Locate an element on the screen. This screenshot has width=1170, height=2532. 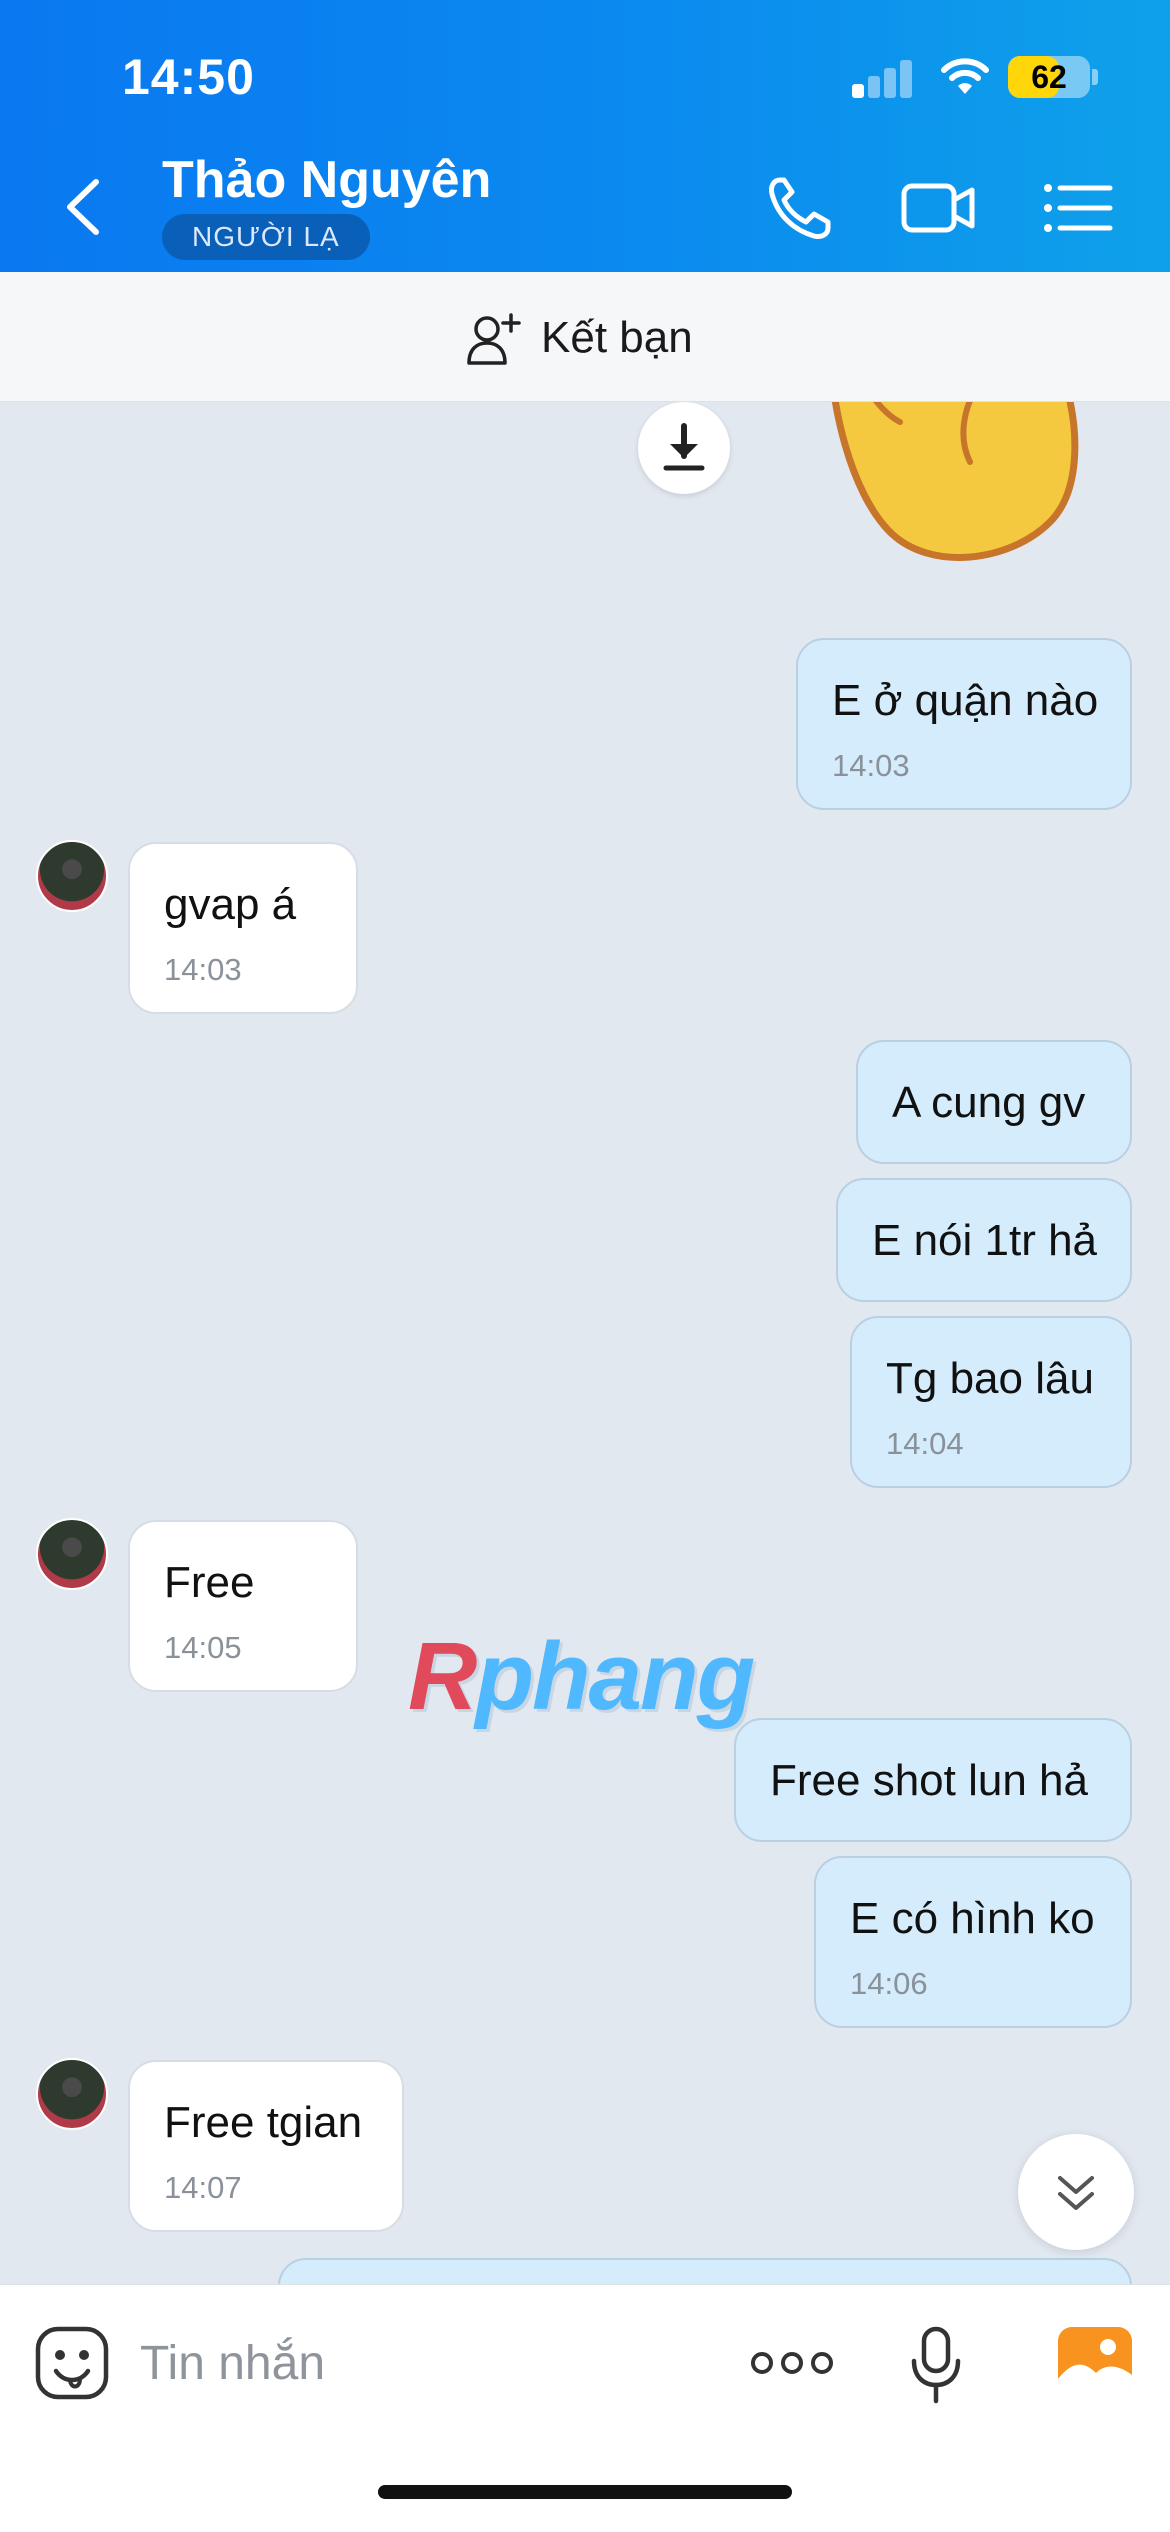
message-bubble-incoming: Free 14:05 is located at coordinates (243, 1606).